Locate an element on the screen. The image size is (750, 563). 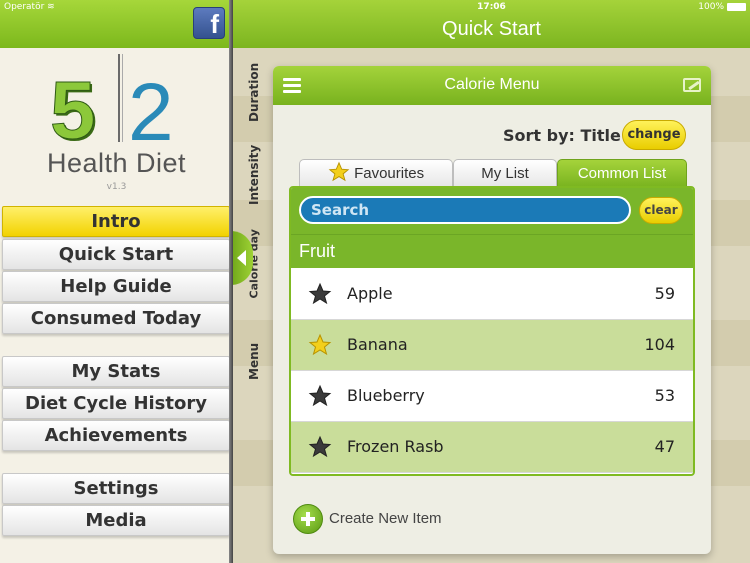
tab-favourites: Favourites is located at coordinates (376, 173).